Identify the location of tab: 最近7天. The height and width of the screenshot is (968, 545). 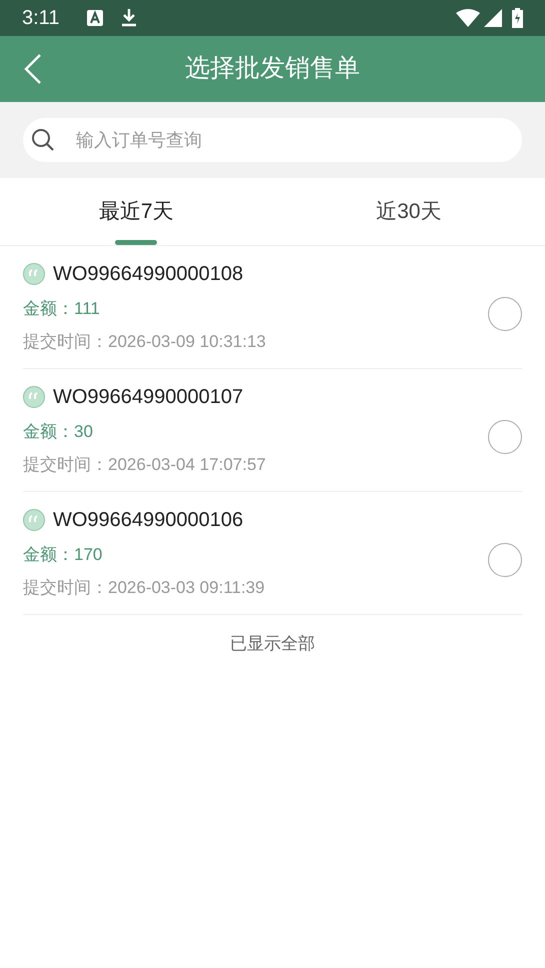
(136, 211).